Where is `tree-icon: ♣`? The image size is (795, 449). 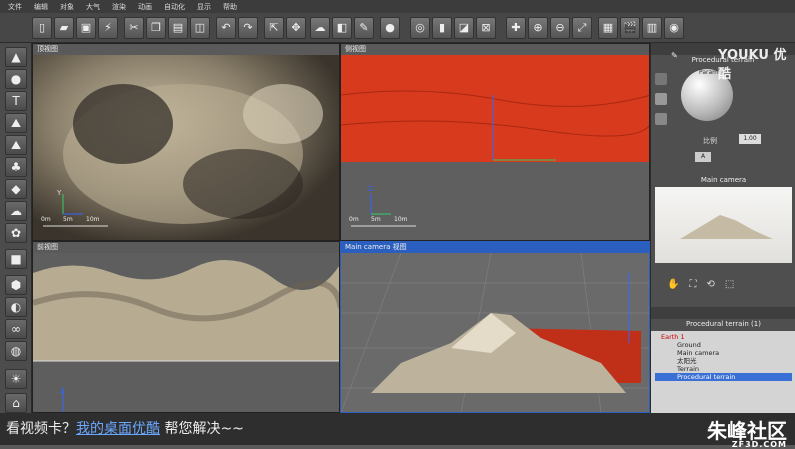 tree-icon: ♣ is located at coordinates (16, 167).